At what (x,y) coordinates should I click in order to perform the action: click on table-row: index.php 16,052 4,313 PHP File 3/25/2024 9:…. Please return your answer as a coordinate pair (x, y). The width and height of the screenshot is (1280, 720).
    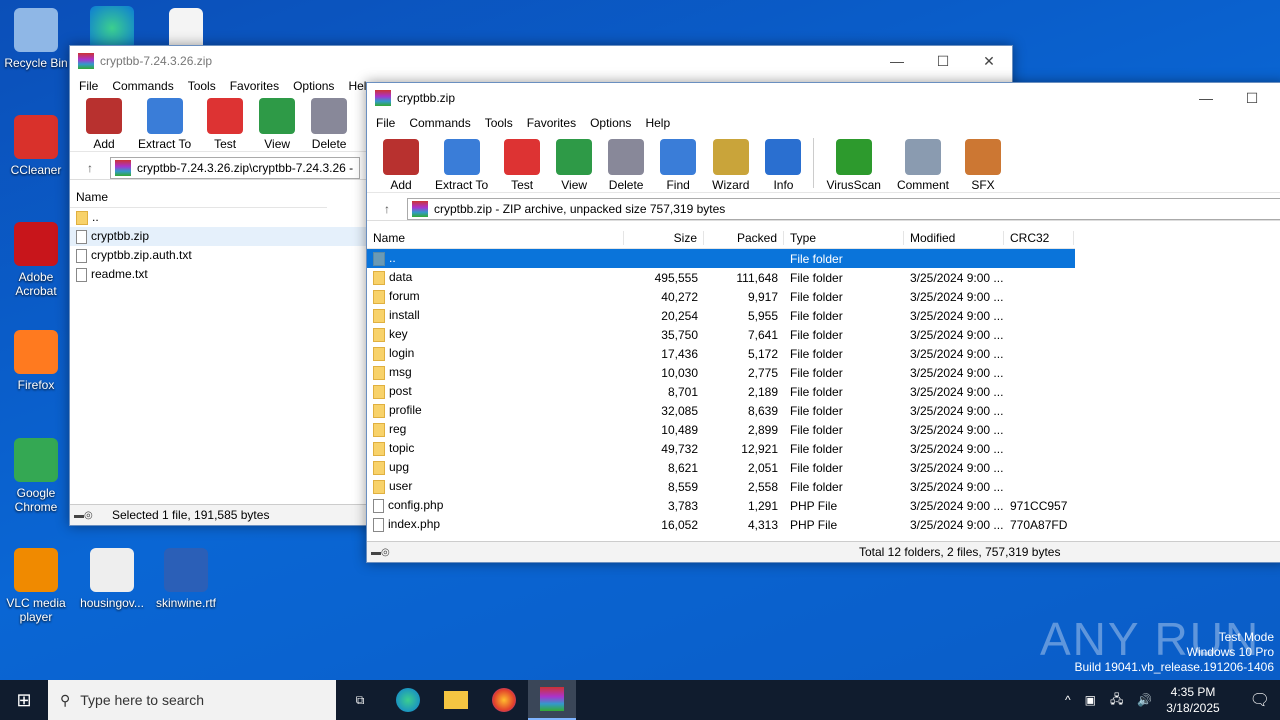
    Looking at the image, I should click on (721, 524).